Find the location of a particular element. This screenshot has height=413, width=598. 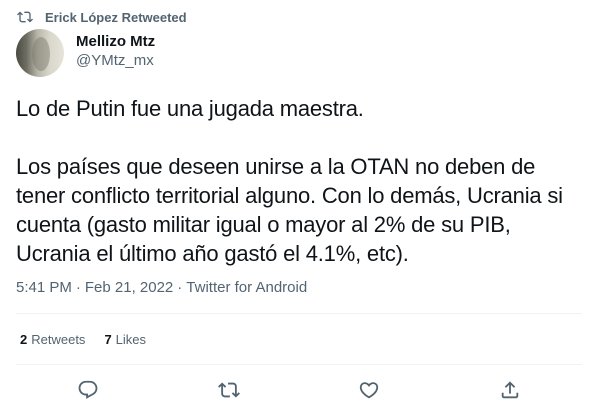

retweets-label: Retweets is located at coordinates (58, 339).